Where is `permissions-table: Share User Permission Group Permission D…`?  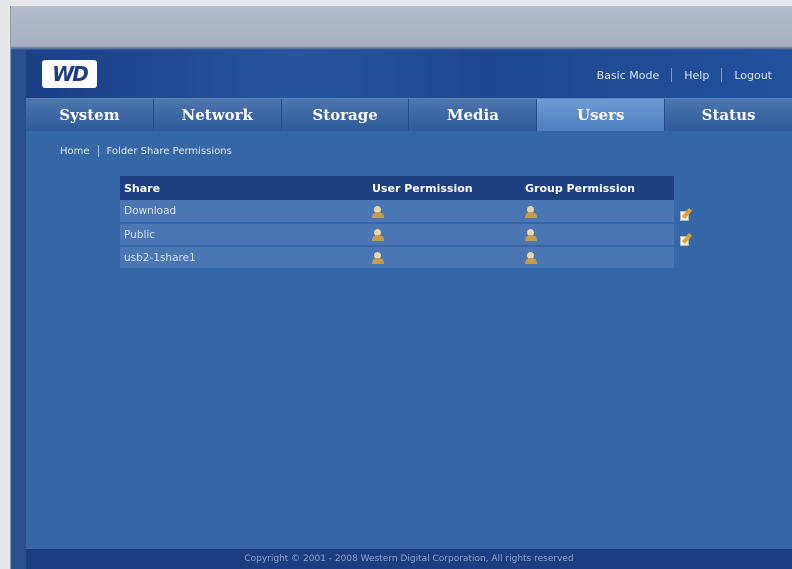 permissions-table: Share User Permission Group Permission D… is located at coordinates (397, 223).